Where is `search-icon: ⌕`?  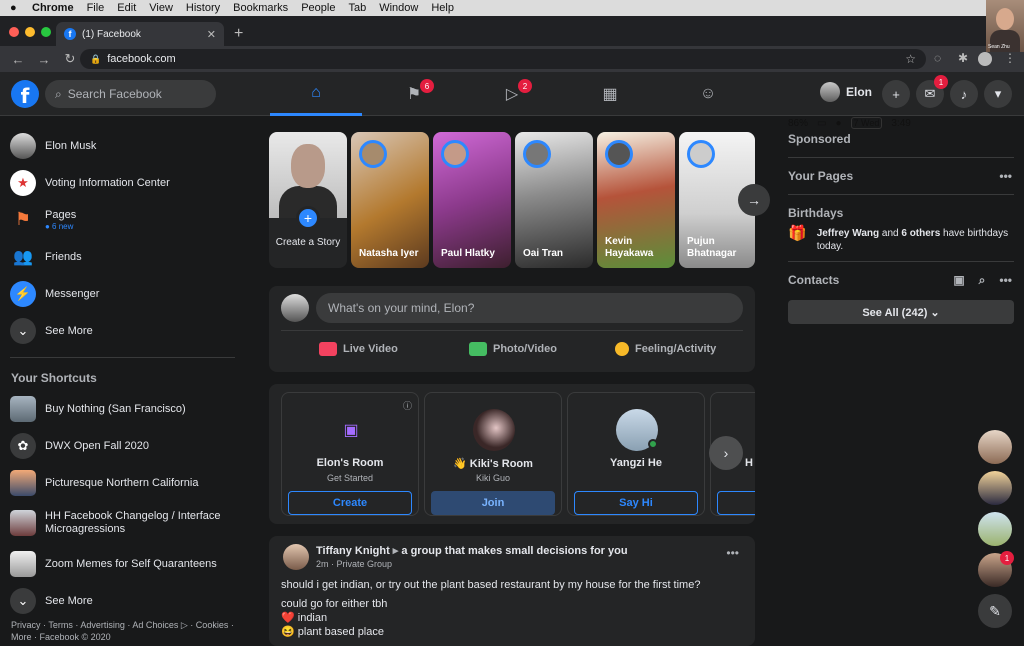 search-icon: ⌕ is located at coordinates (982, 280).